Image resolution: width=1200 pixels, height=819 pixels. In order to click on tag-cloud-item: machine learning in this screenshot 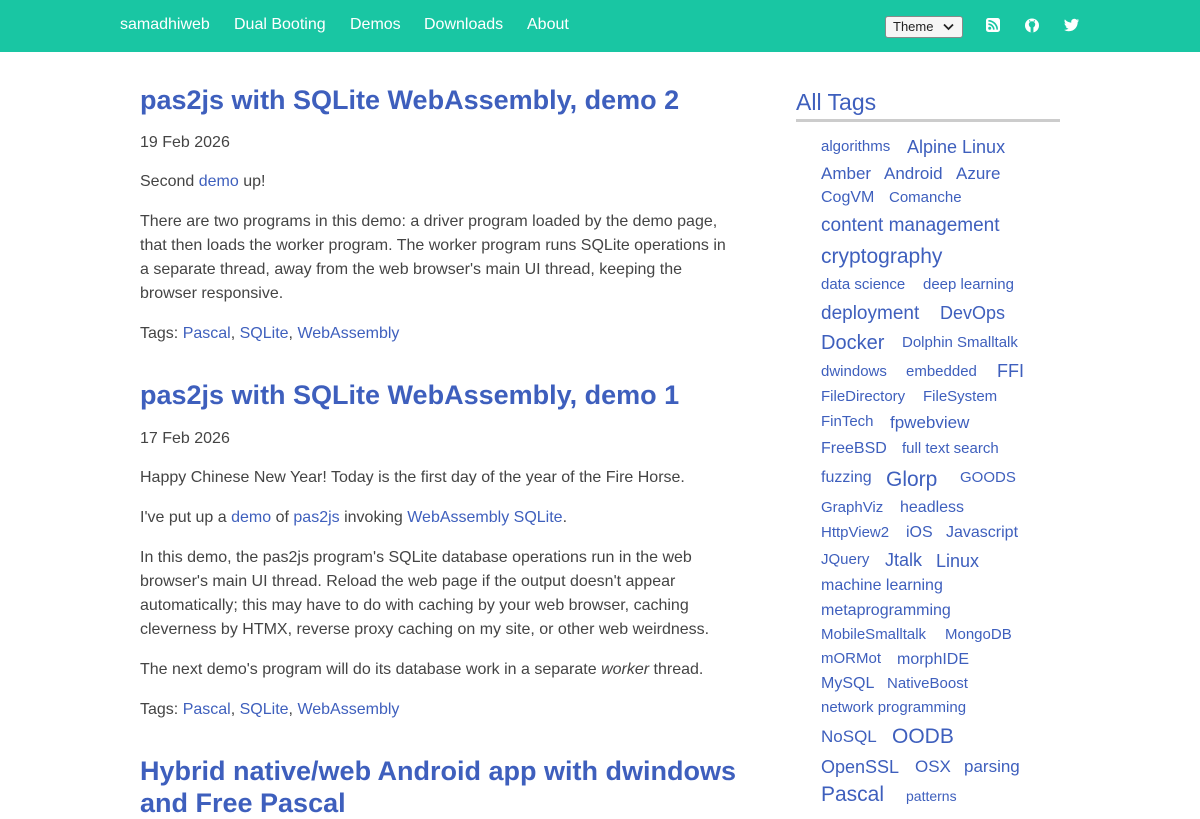, I will do `click(882, 586)`.